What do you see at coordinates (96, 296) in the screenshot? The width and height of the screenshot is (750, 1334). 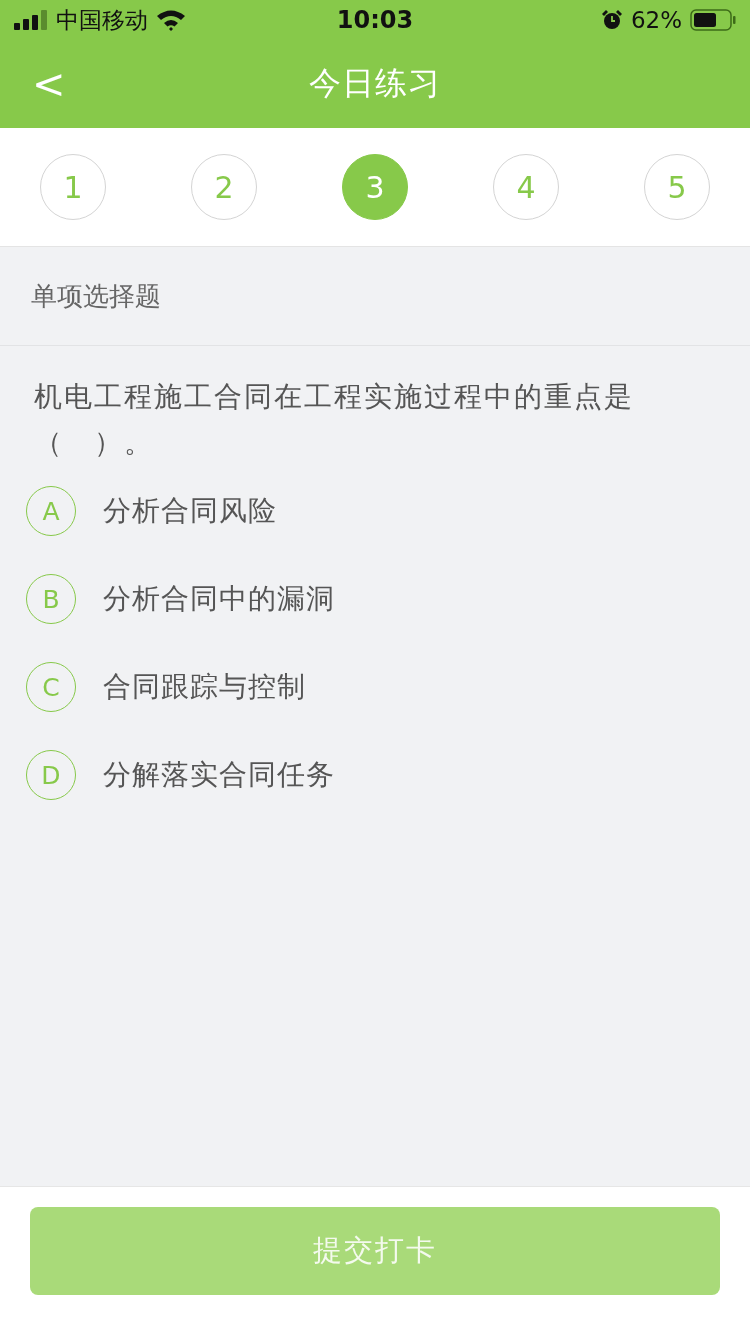 I see `question-type-label: 单项选择题` at bounding box center [96, 296].